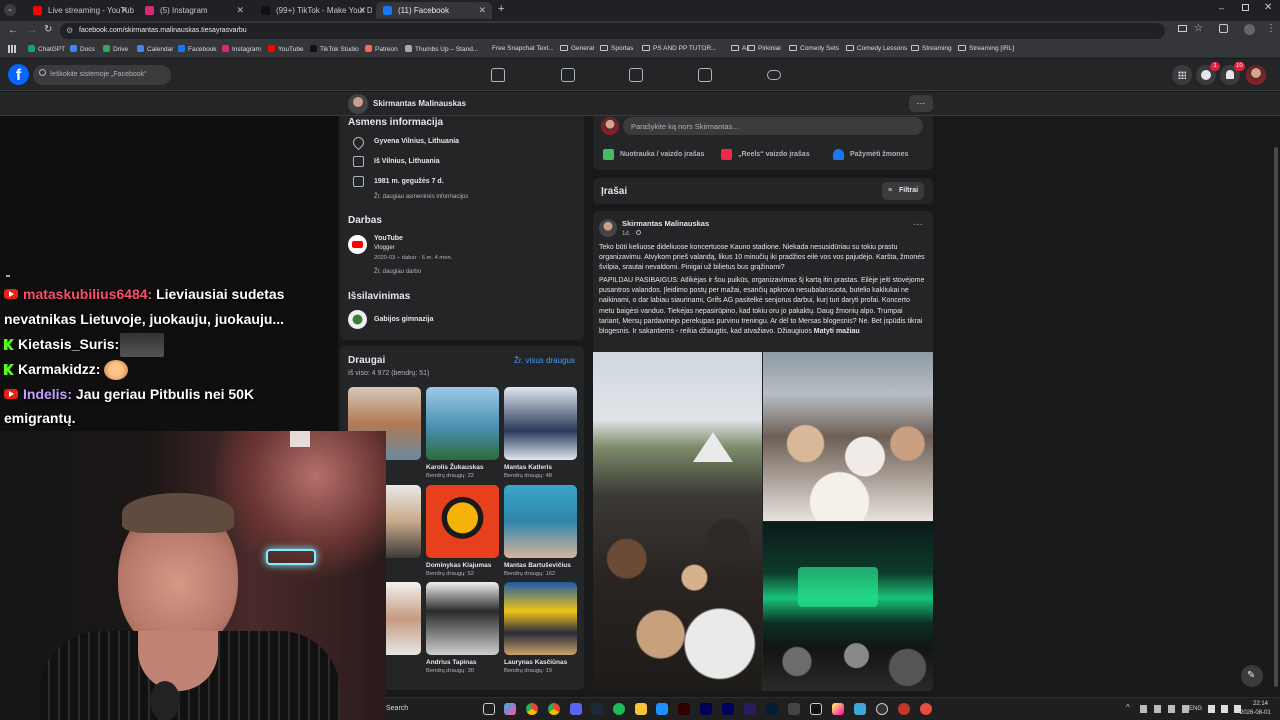 The image size is (1280, 720). I want to click on filters-button: ≡ Filtrai, so click(903, 191).